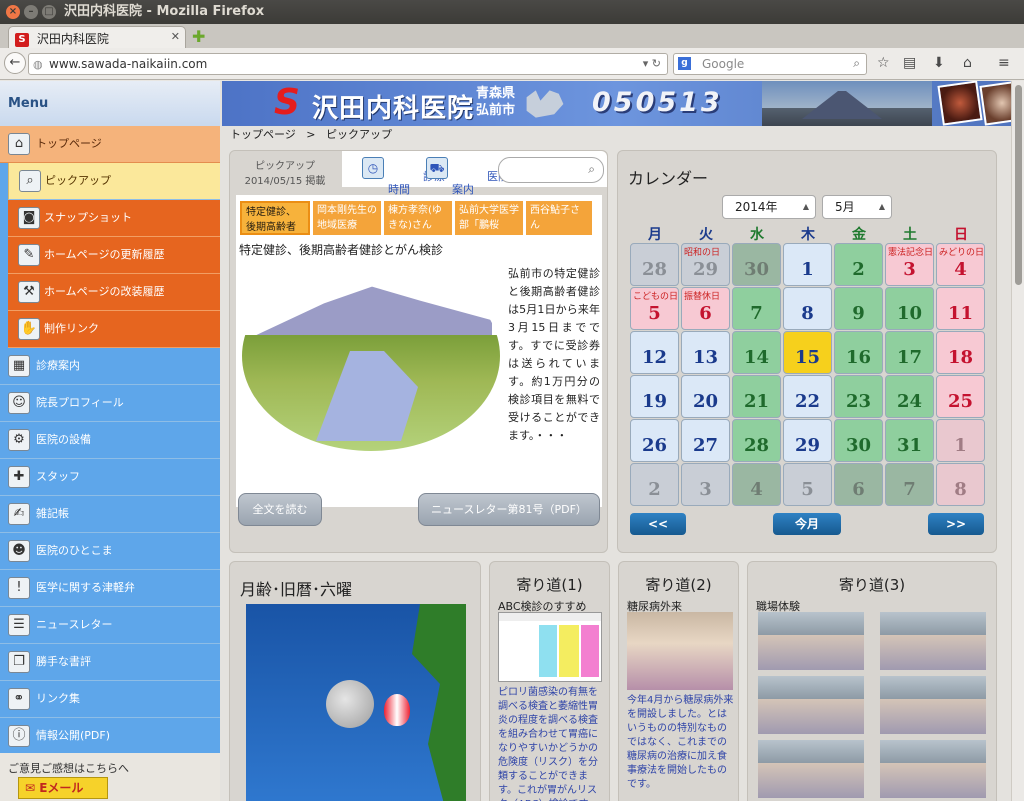  I want to click on google-engine-icon: g, so click(684, 63).